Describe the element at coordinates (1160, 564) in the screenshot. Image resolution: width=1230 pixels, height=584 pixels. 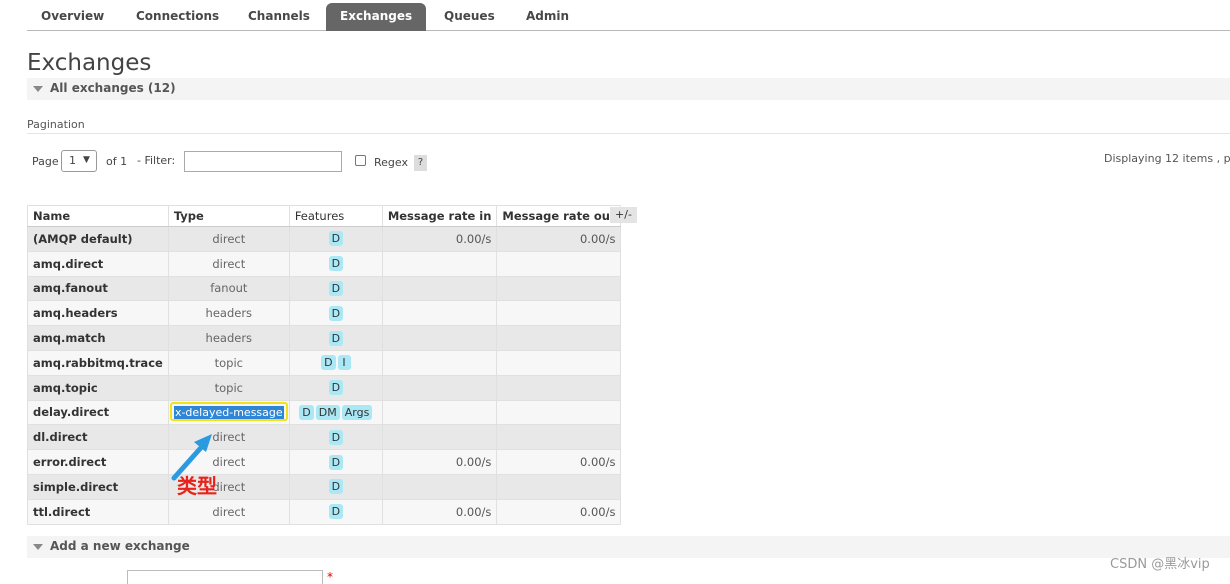
I see `watermark: CSDN @黑冰vip` at that location.